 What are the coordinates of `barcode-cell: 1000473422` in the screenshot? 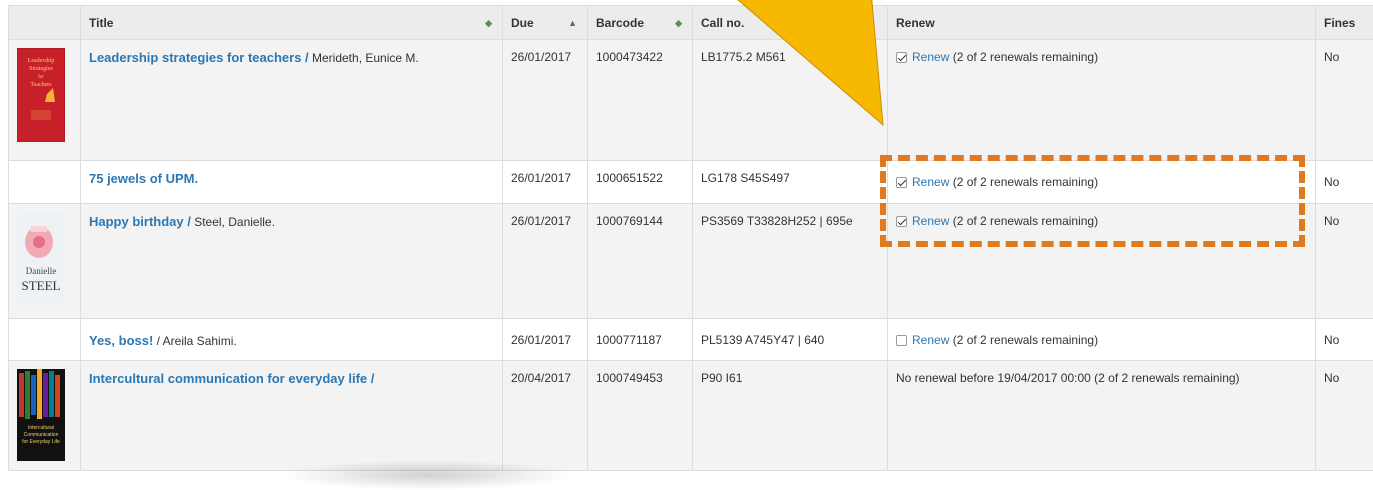 It's located at (640, 100).